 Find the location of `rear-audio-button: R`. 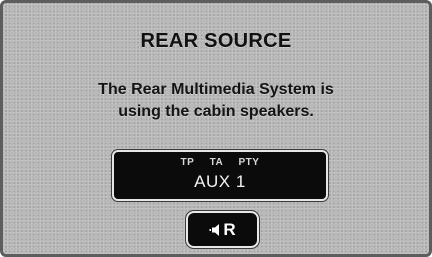

rear-audio-button: R is located at coordinates (222, 229).